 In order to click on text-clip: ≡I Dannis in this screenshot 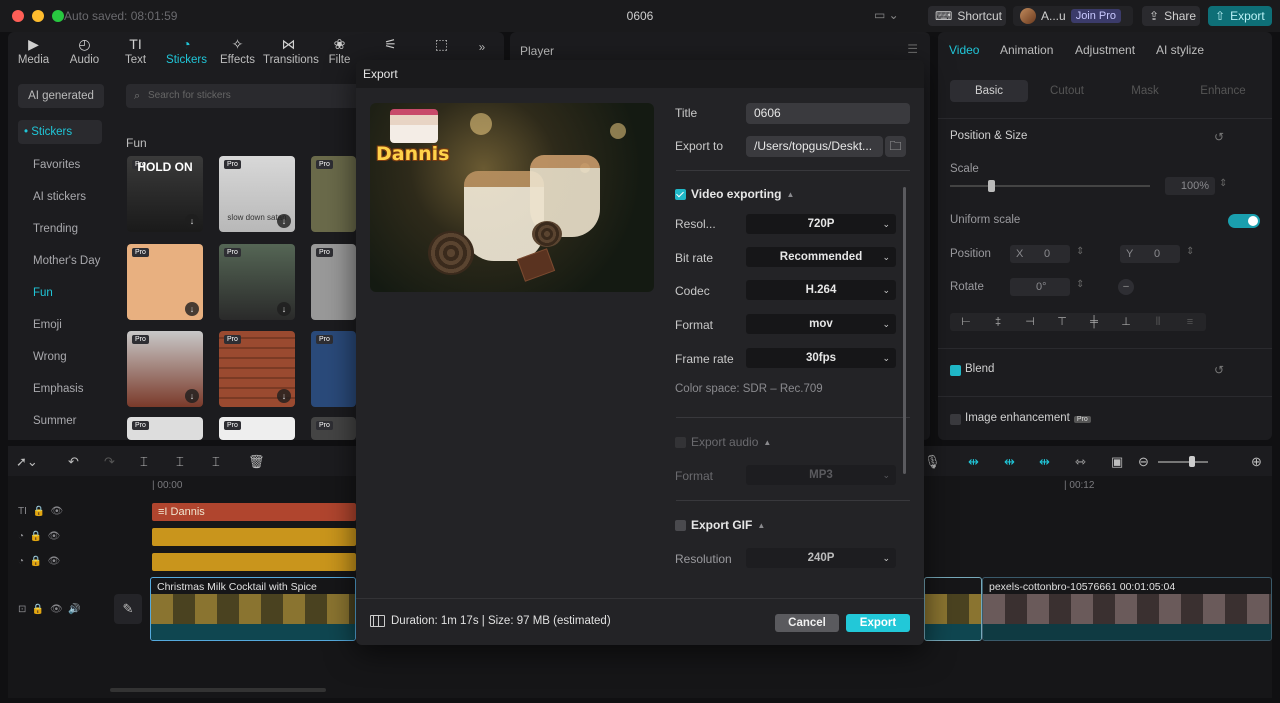, I will do `click(254, 512)`.